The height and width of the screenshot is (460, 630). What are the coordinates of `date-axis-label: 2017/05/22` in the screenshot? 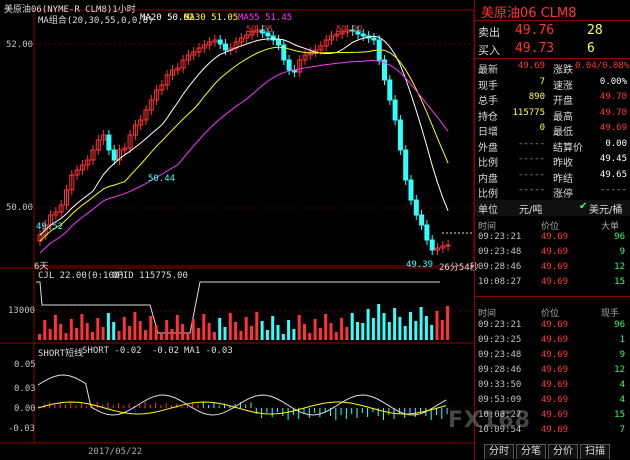 It's located at (115, 452).